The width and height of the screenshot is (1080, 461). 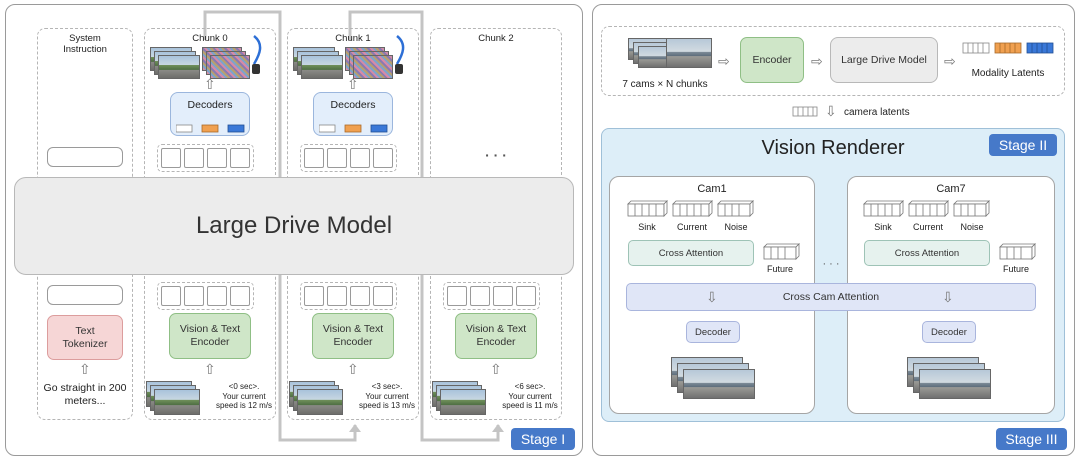 I want to click on cam1-current-label: Current, so click(x=691, y=227).